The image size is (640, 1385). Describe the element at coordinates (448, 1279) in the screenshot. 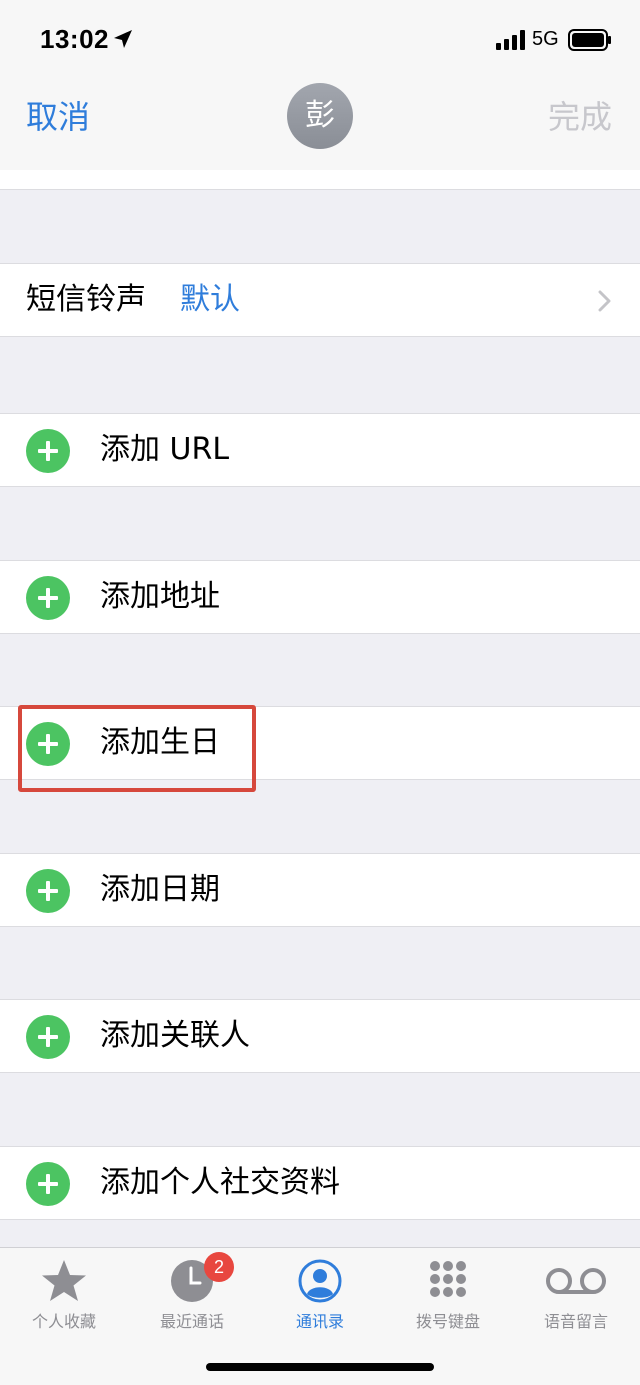

I see `keypad-icon` at that location.